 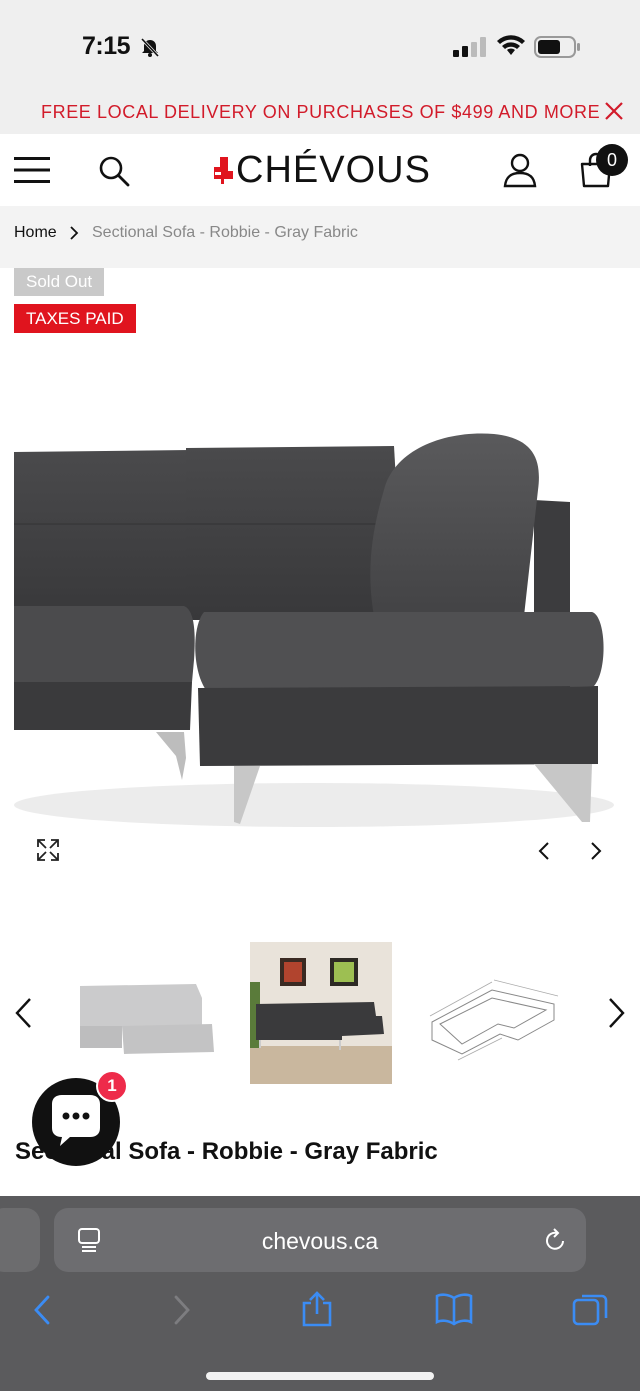 What do you see at coordinates (75, 318) in the screenshot?
I see `taxes-paid-badge: TAXES PAID` at bounding box center [75, 318].